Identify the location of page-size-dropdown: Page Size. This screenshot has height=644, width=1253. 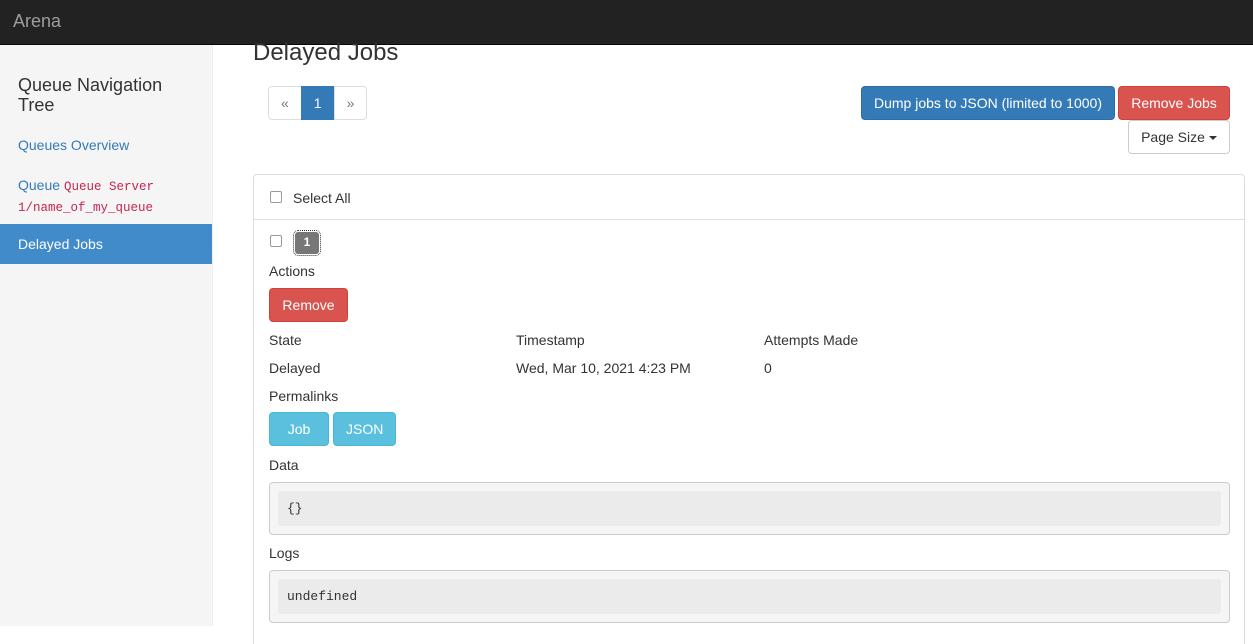
(1179, 137).